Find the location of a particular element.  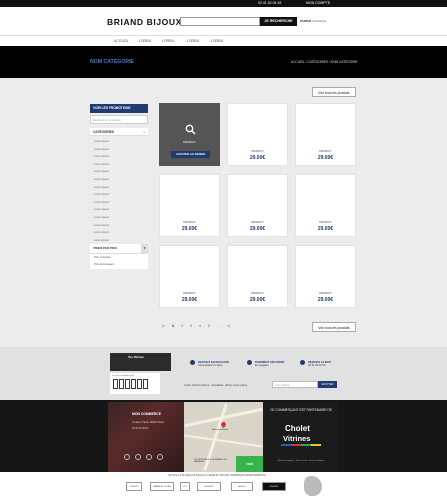

search-input is located at coordinates (220, 21).